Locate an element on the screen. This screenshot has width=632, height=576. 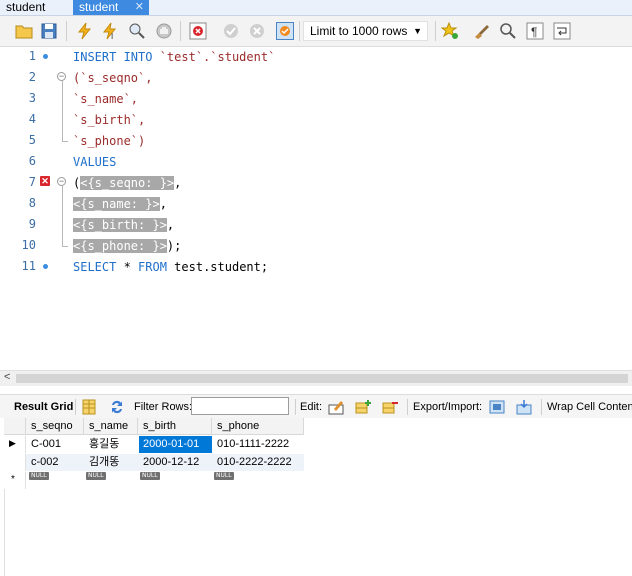
column-header-s-name: s_name is located at coordinates (111, 426).